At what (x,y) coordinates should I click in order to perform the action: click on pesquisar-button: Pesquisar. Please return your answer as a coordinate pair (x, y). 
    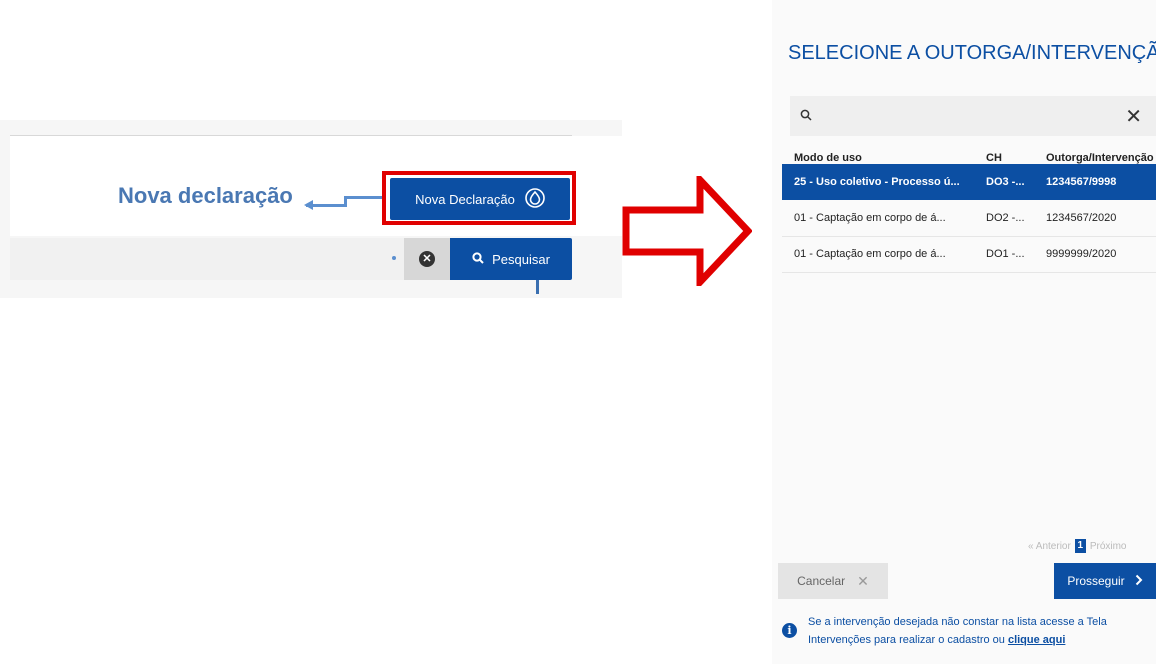
    Looking at the image, I should click on (511, 259).